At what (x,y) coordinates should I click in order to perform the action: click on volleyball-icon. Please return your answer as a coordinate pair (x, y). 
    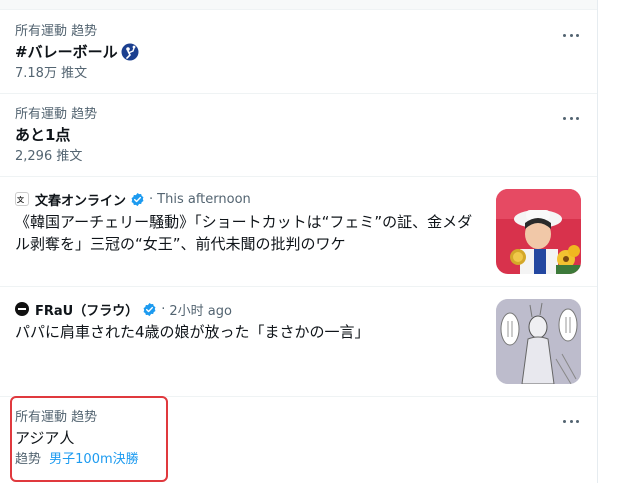
    Looking at the image, I should click on (130, 52).